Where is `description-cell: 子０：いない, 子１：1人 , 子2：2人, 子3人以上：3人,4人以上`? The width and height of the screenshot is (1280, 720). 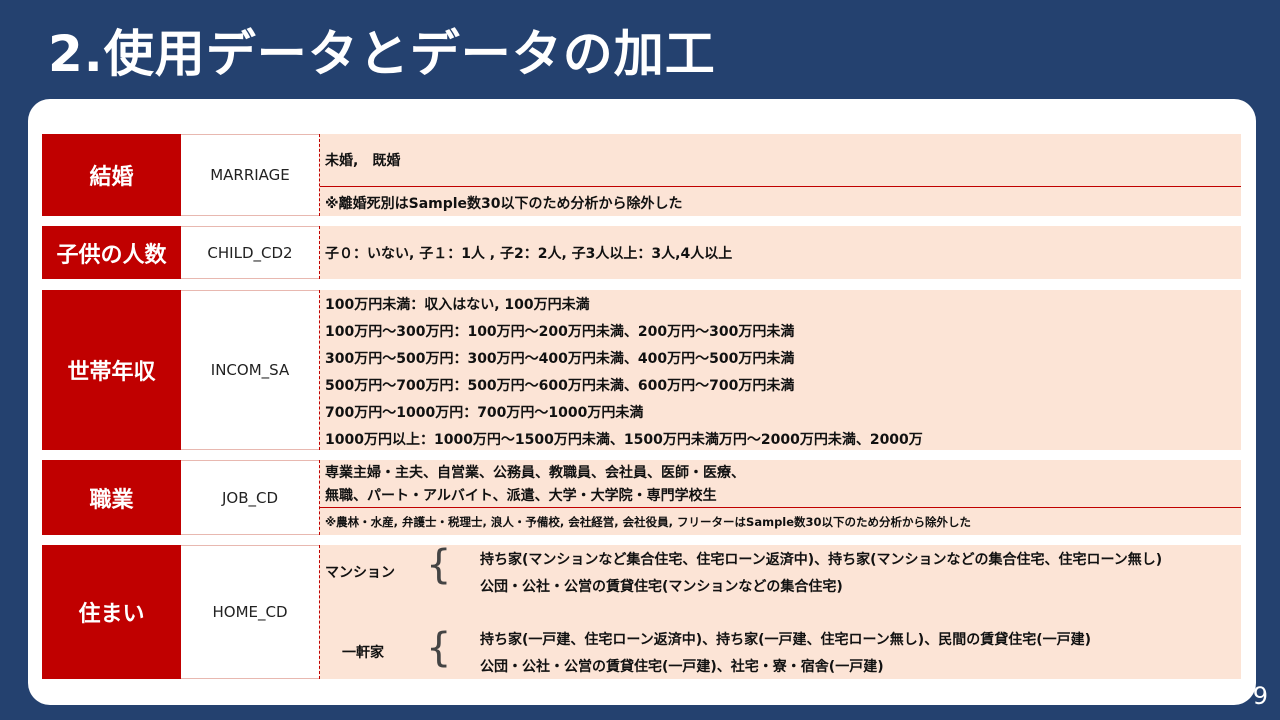
description-cell: 子０：いない, 子１：1人 , 子2：2人, 子3人以上：3人,4人以上 is located at coordinates (780, 252).